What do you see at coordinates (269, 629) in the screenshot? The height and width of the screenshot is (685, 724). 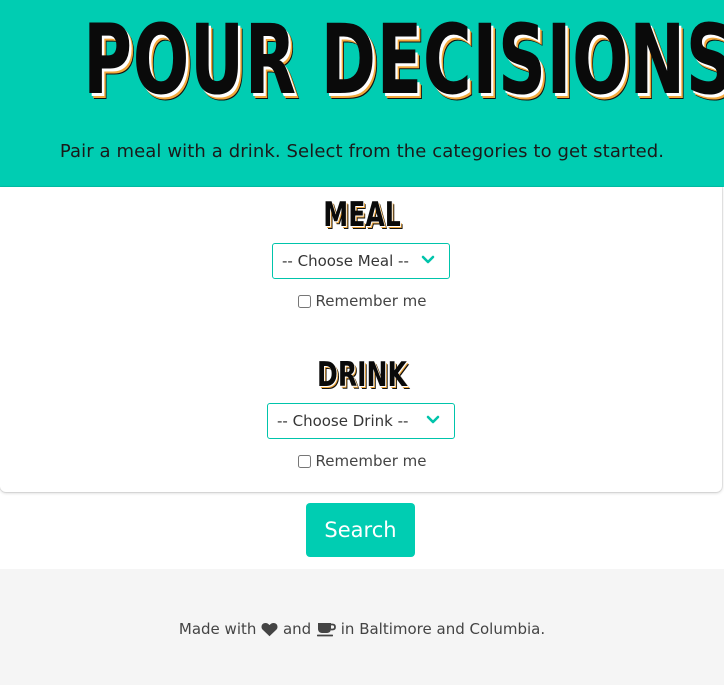 I see `heart-icon` at bounding box center [269, 629].